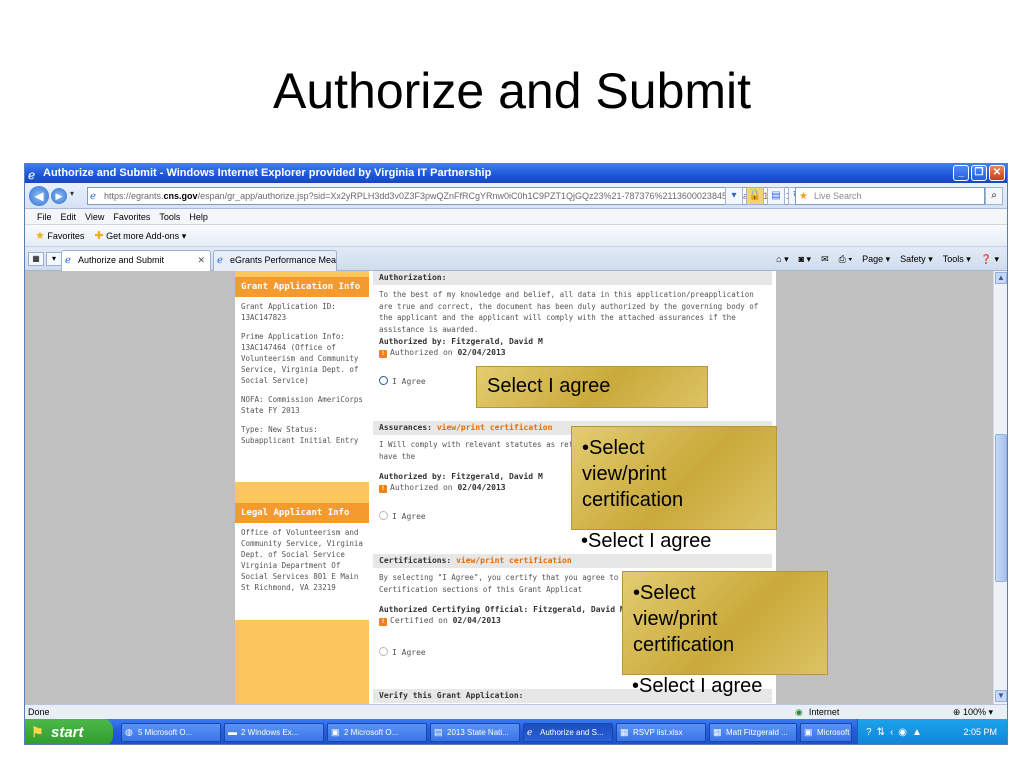  I want to click on grant-info-header: Grant Application Info, so click(302, 287).